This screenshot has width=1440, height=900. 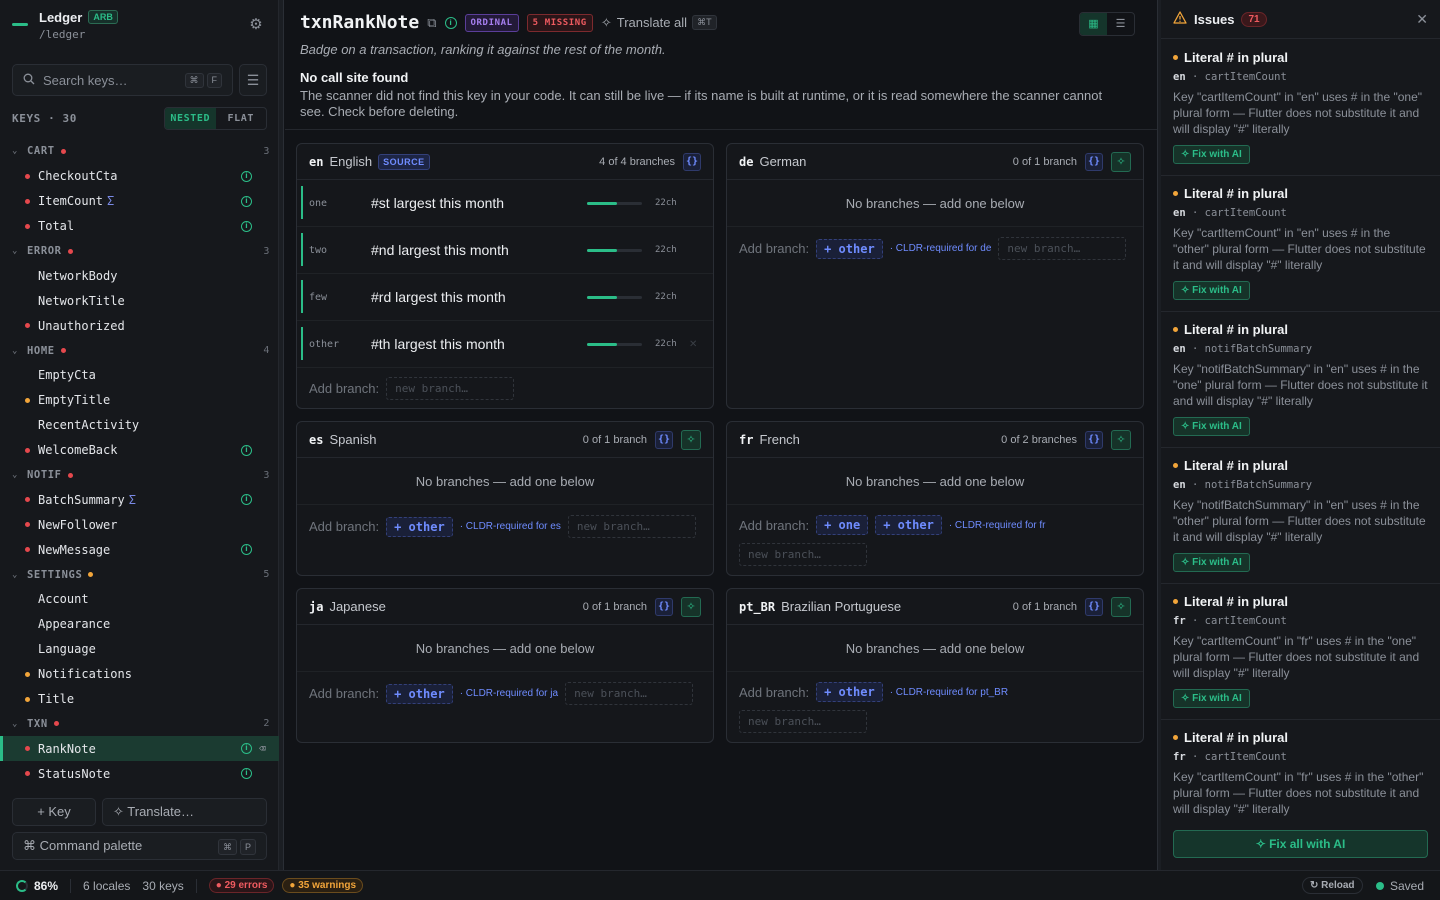 What do you see at coordinates (241, 118) in the screenshot?
I see `flat-mode-button: FLAT` at bounding box center [241, 118].